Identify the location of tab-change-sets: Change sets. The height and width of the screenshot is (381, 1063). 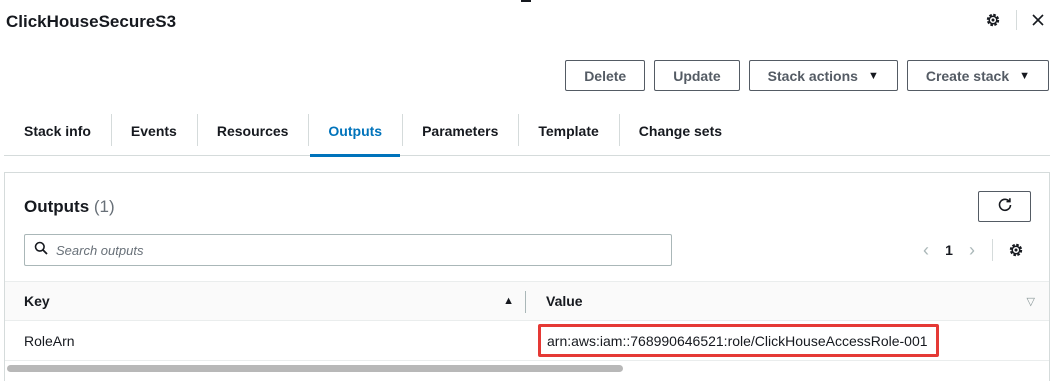
(680, 131).